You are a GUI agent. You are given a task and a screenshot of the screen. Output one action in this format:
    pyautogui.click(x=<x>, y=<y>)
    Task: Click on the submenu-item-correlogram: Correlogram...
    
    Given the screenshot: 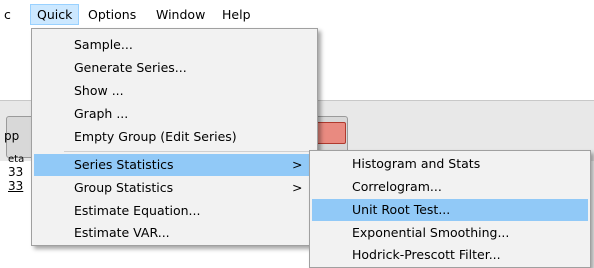 What is the action you would take?
    pyautogui.click(x=450, y=187)
    